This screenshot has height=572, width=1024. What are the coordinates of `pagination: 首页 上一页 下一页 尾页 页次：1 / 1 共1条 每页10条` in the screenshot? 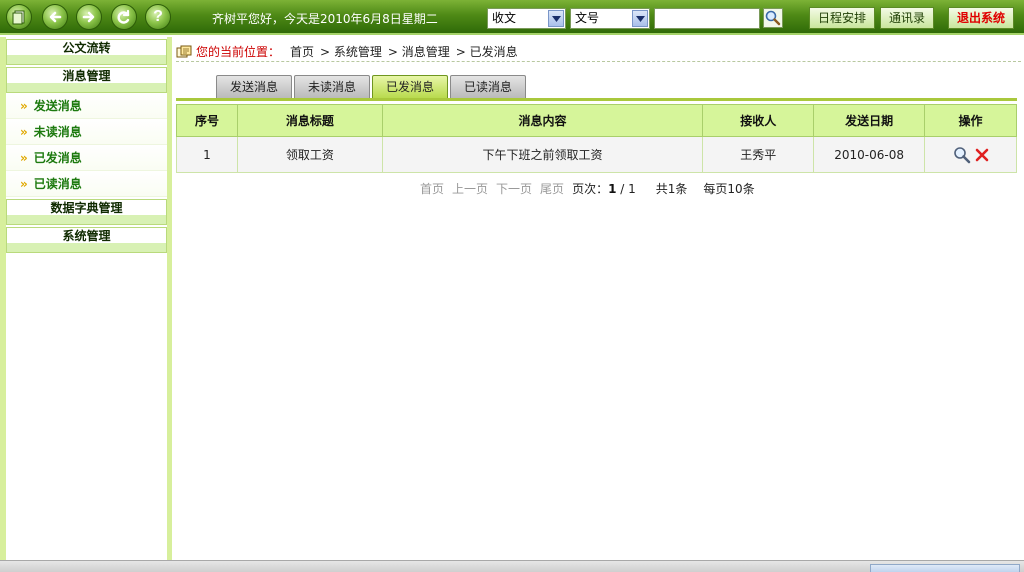 It's located at (587, 188).